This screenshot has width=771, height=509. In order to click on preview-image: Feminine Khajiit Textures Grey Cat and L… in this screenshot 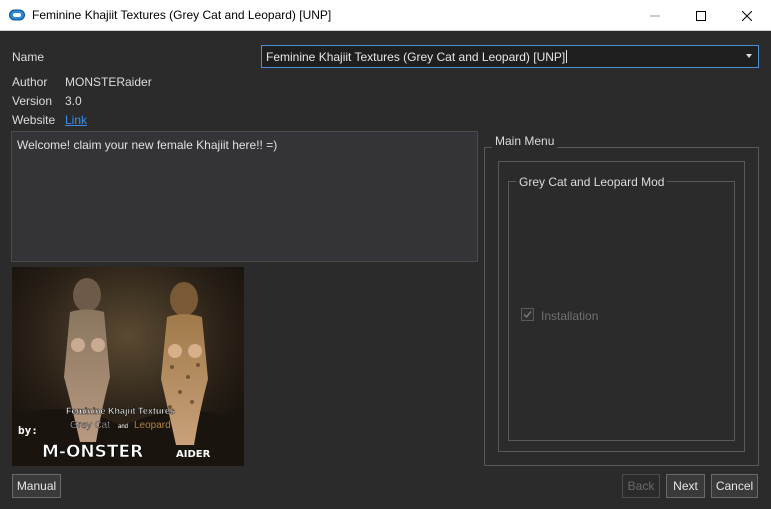, I will do `click(128, 366)`.